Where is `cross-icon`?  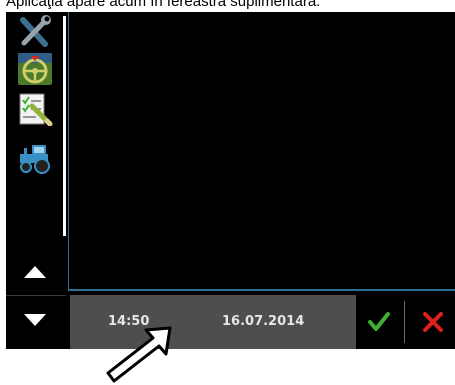
cross-icon is located at coordinates (433, 322).